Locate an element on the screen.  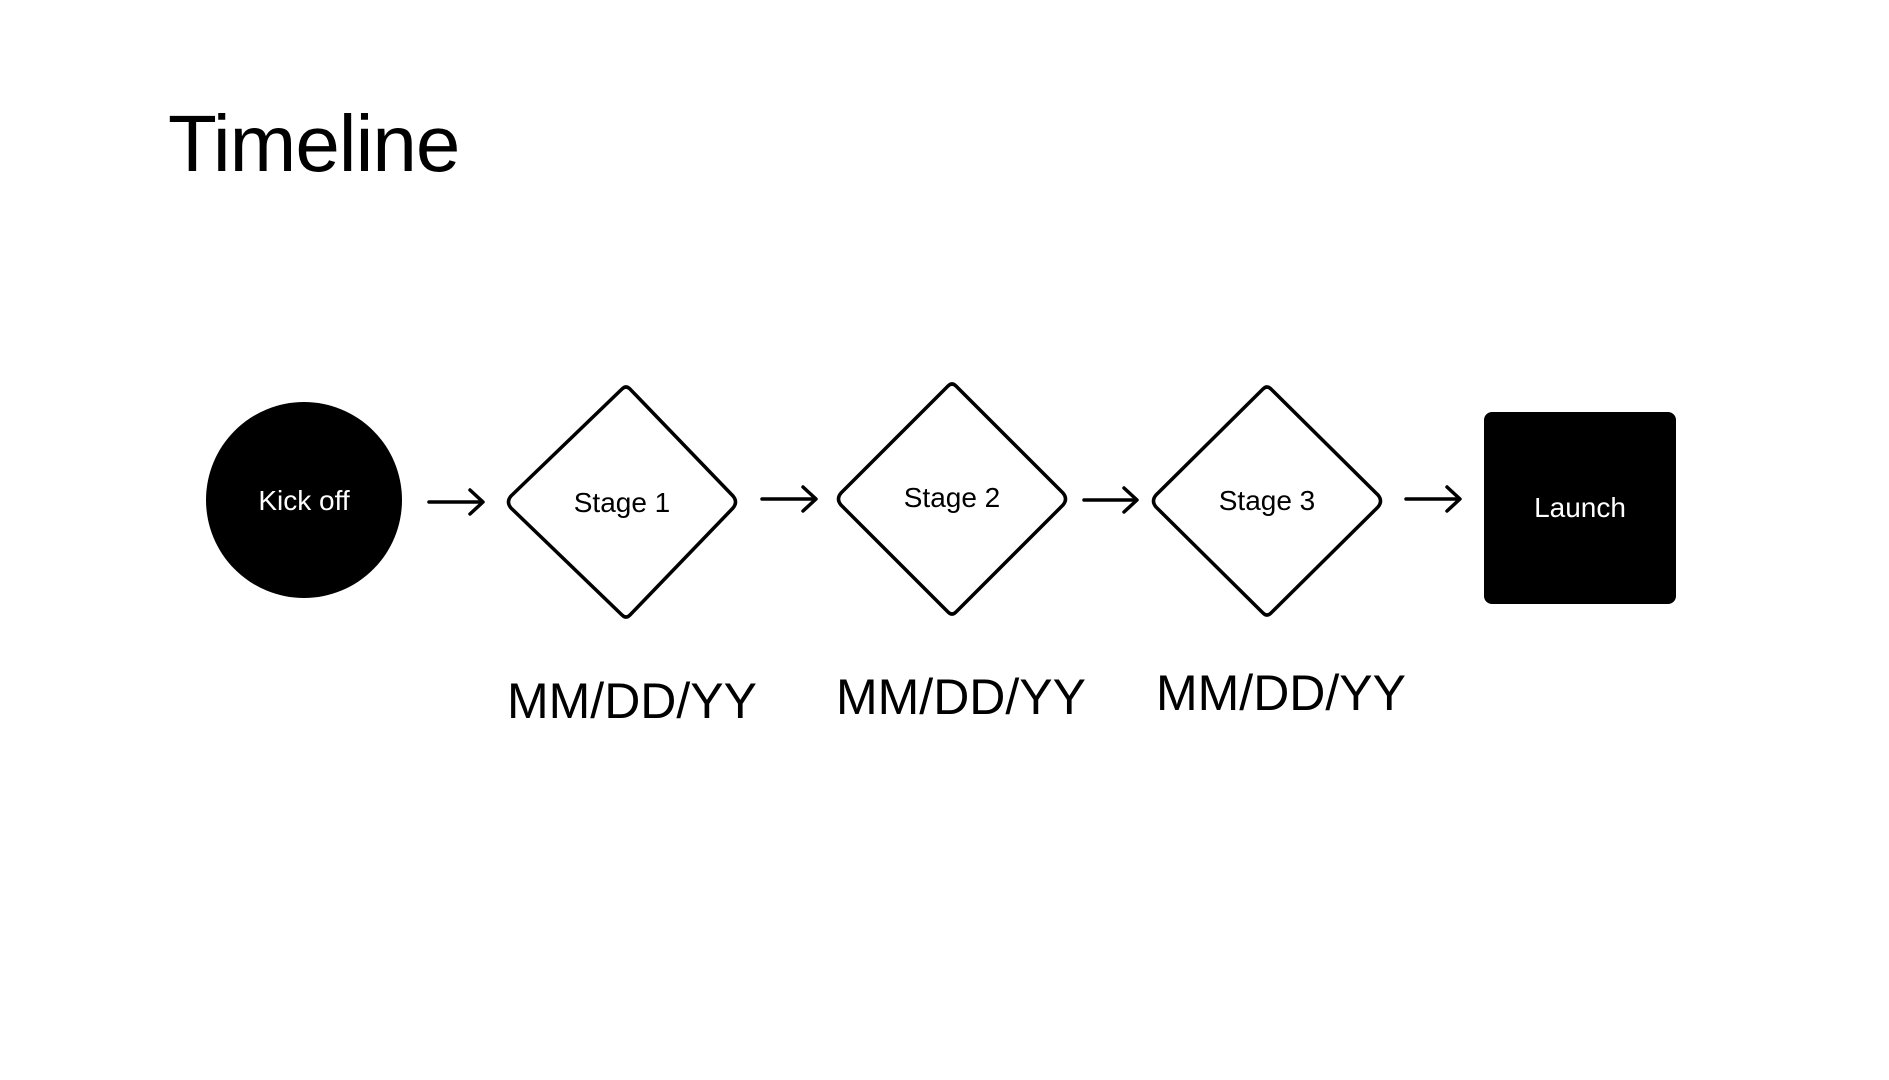
date-stage2: MM/DD/YY is located at coordinates (961, 697).